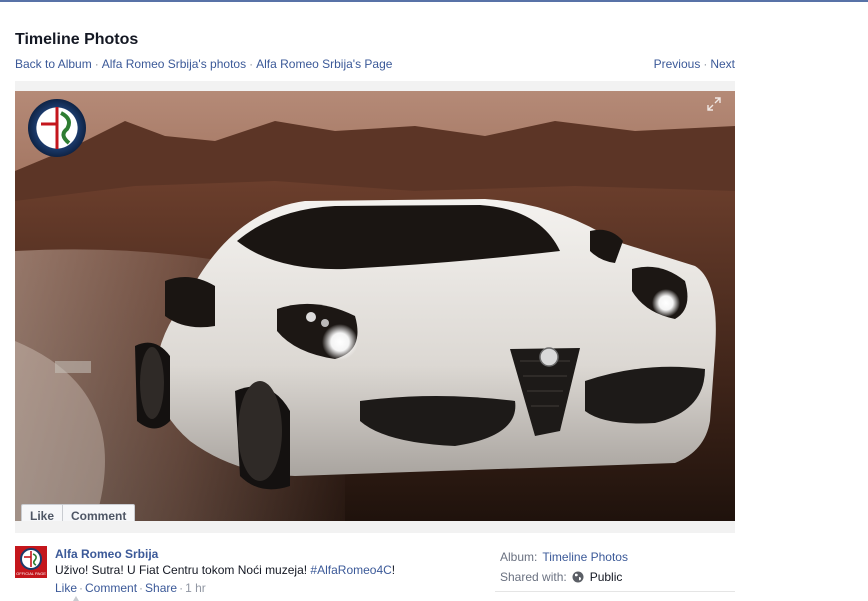 The height and width of the screenshot is (601, 868). Describe the element at coordinates (76, 598) in the screenshot. I see `scroll-indicator-icon` at that location.